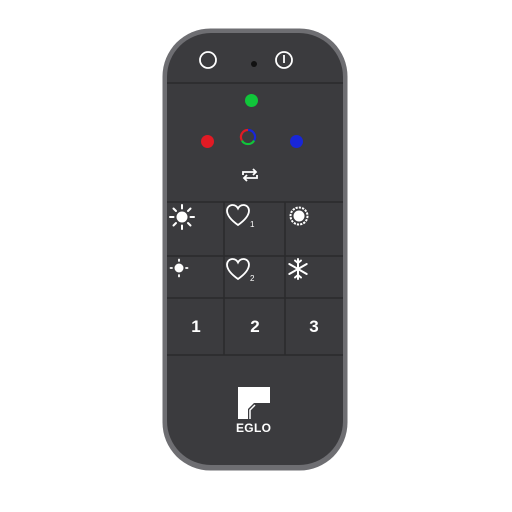 This screenshot has width=512, height=512. What do you see at coordinates (298, 269) in the screenshot?
I see `snowflake-icon` at bounding box center [298, 269].